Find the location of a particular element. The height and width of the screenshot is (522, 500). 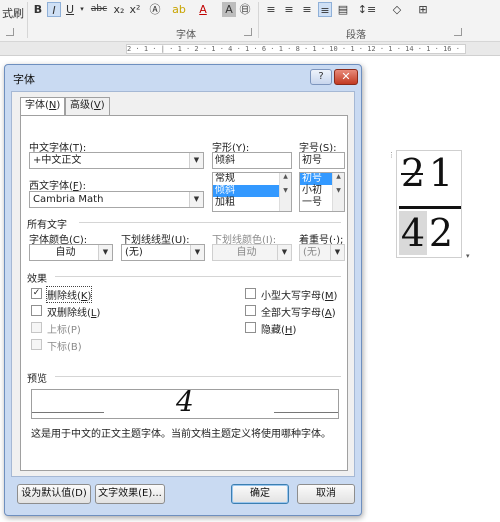

cancel-button: 取消 is located at coordinates (326, 494).